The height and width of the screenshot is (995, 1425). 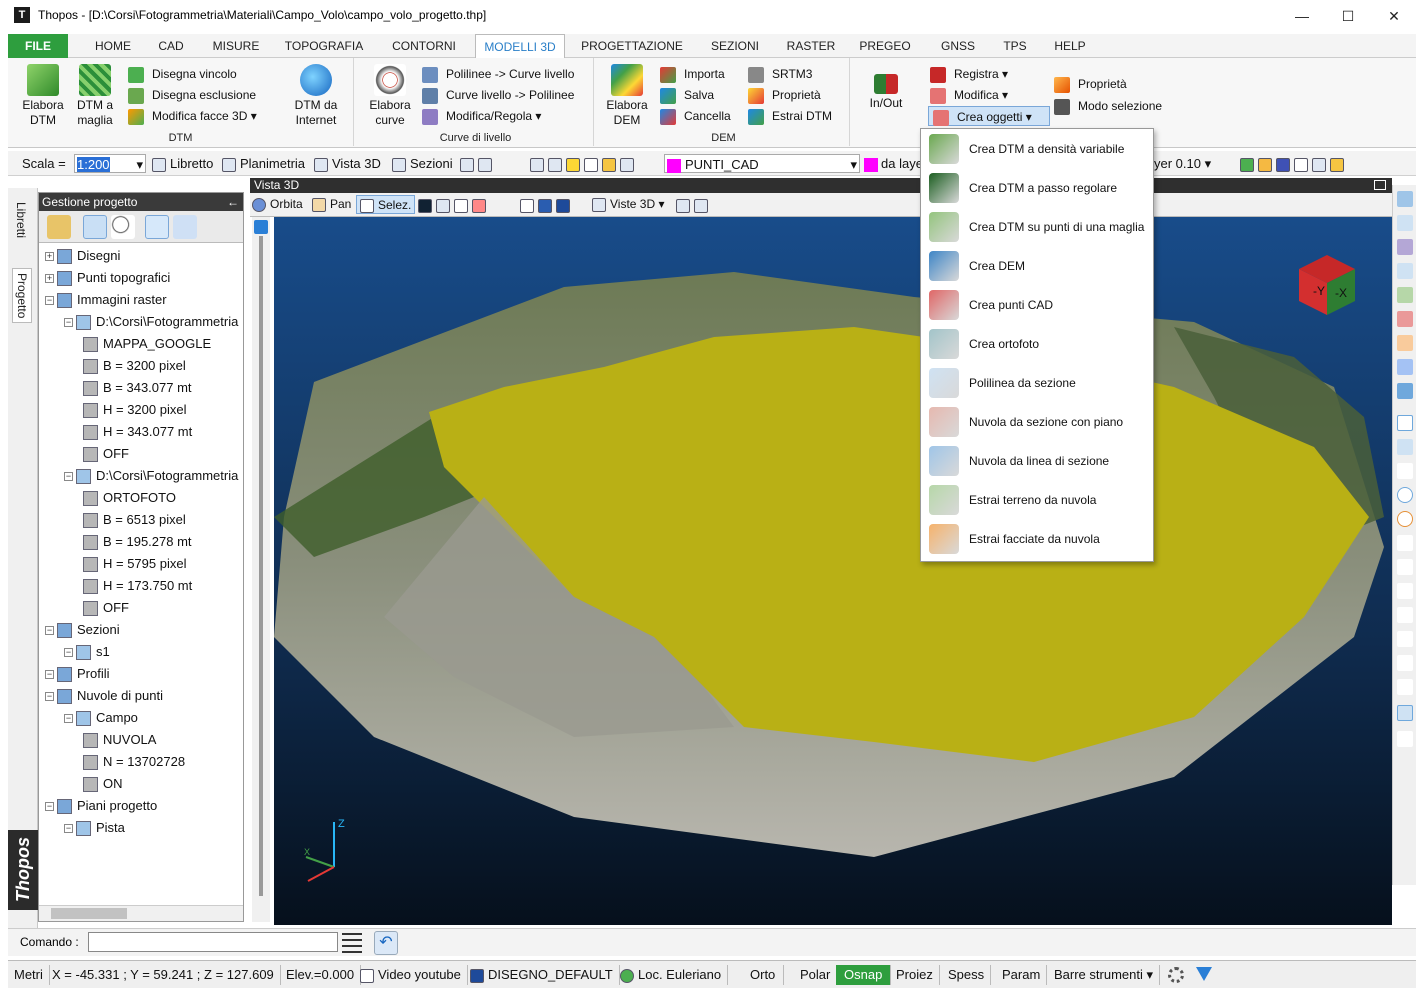 I want to click on tree-node: H = 173.750 mt, so click(x=137, y=586).